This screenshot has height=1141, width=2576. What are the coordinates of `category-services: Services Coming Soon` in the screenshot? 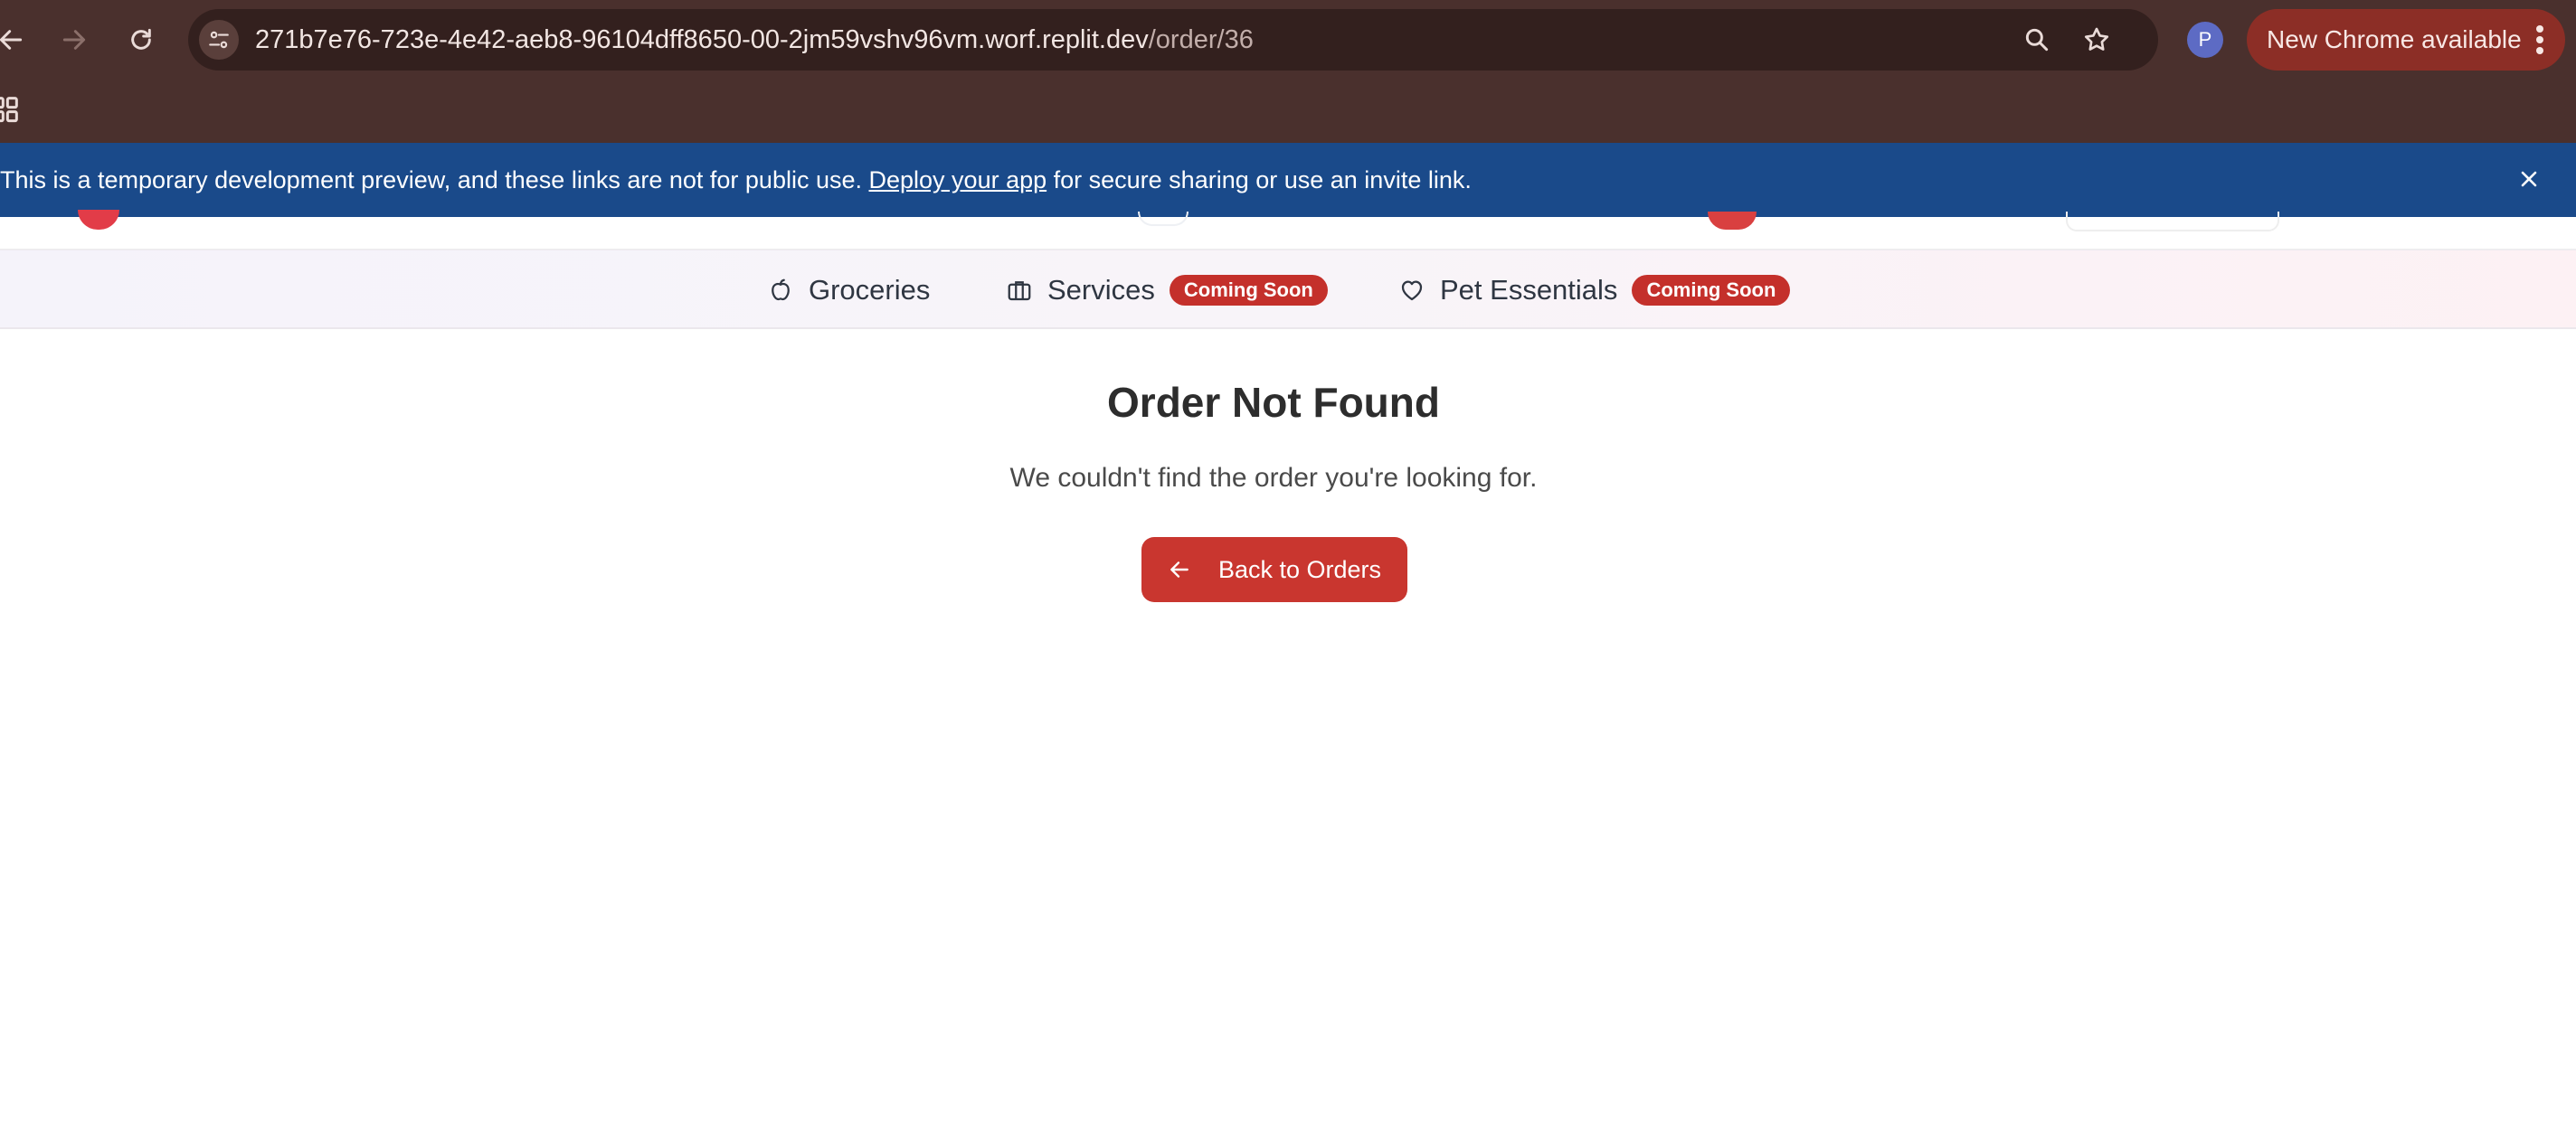 It's located at (1167, 290).